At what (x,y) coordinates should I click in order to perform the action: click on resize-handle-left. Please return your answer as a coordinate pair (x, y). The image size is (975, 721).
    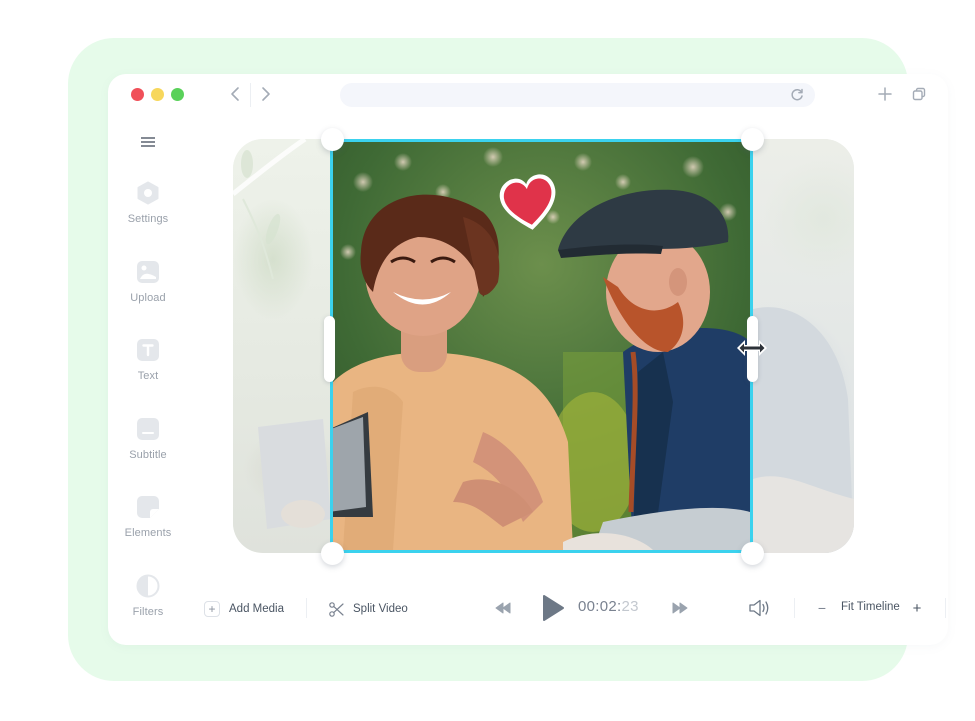
    Looking at the image, I should click on (329, 349).